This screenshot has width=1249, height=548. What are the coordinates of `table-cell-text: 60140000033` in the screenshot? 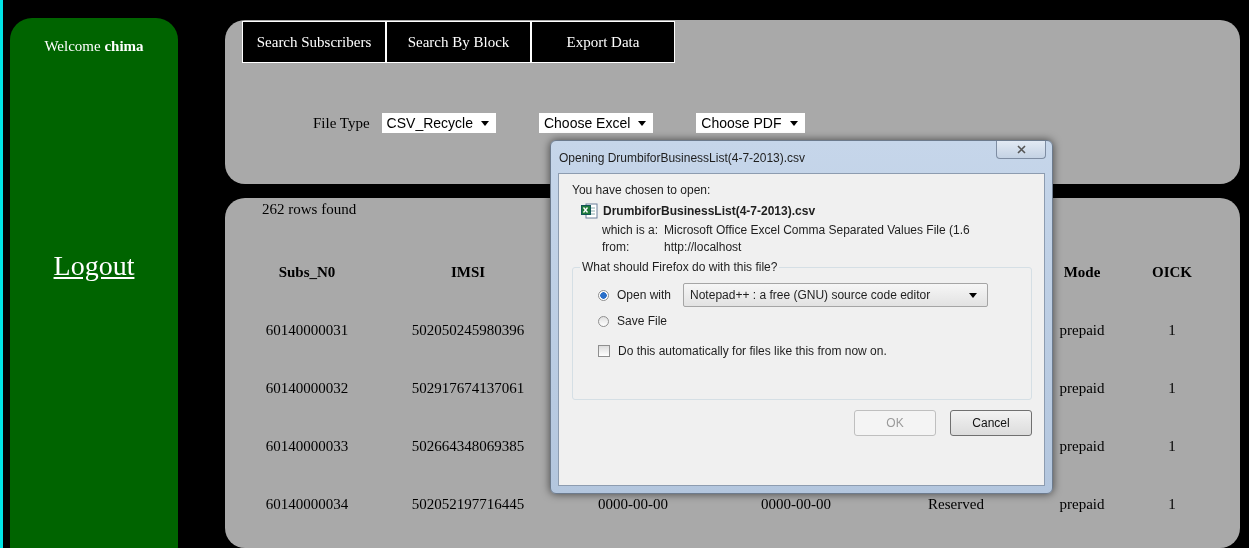 It's located at (307, 447).